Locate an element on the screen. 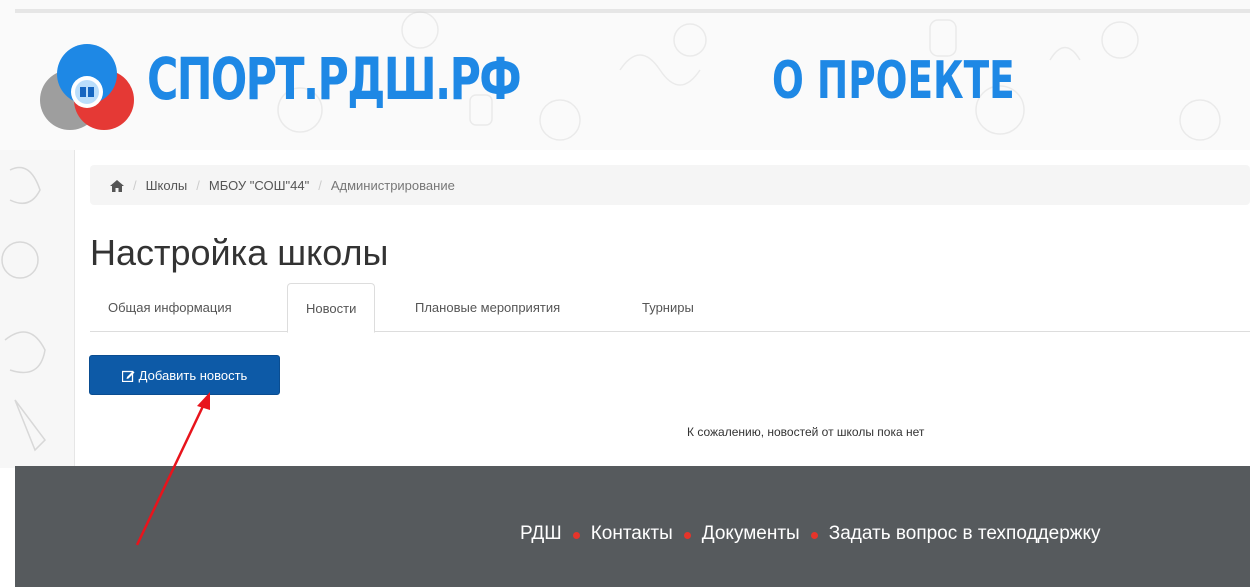  page-title: Настройка школы is located at coordinates (239, 252).